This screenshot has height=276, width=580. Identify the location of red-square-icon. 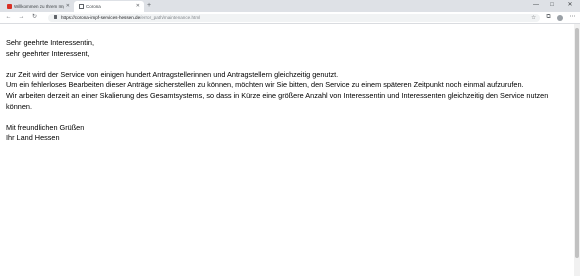
(9, 6).